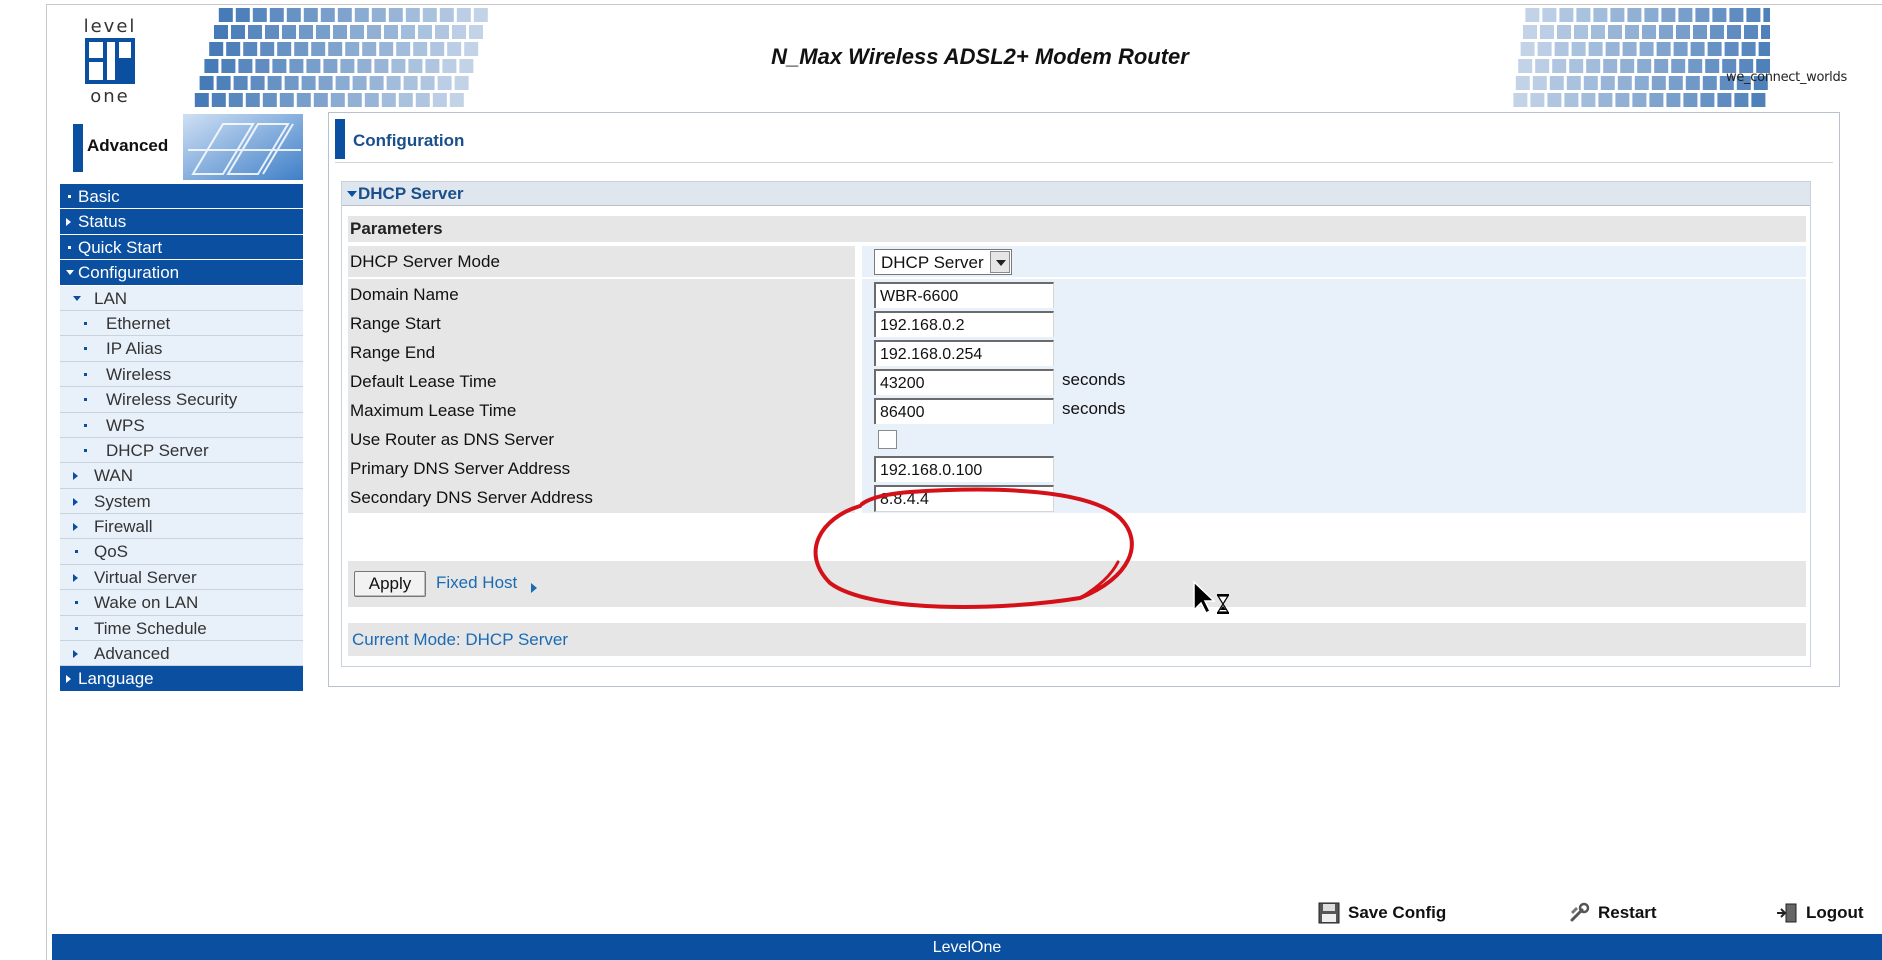 The width and height of the screenshot is (1882, 960). I want to click on sidebar-item-label: IP Alias, so click(134, 349).